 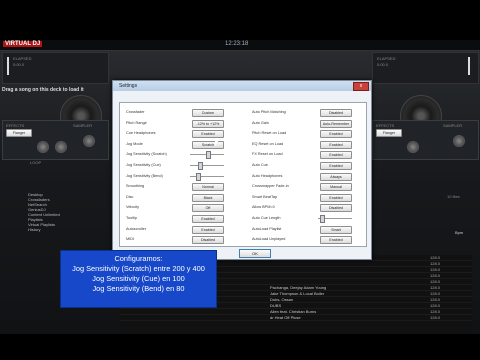 What do you see at coordinates (336, 176) in the screenshot?
I see `option-value-button: Always` at bounding box center [336, 176].